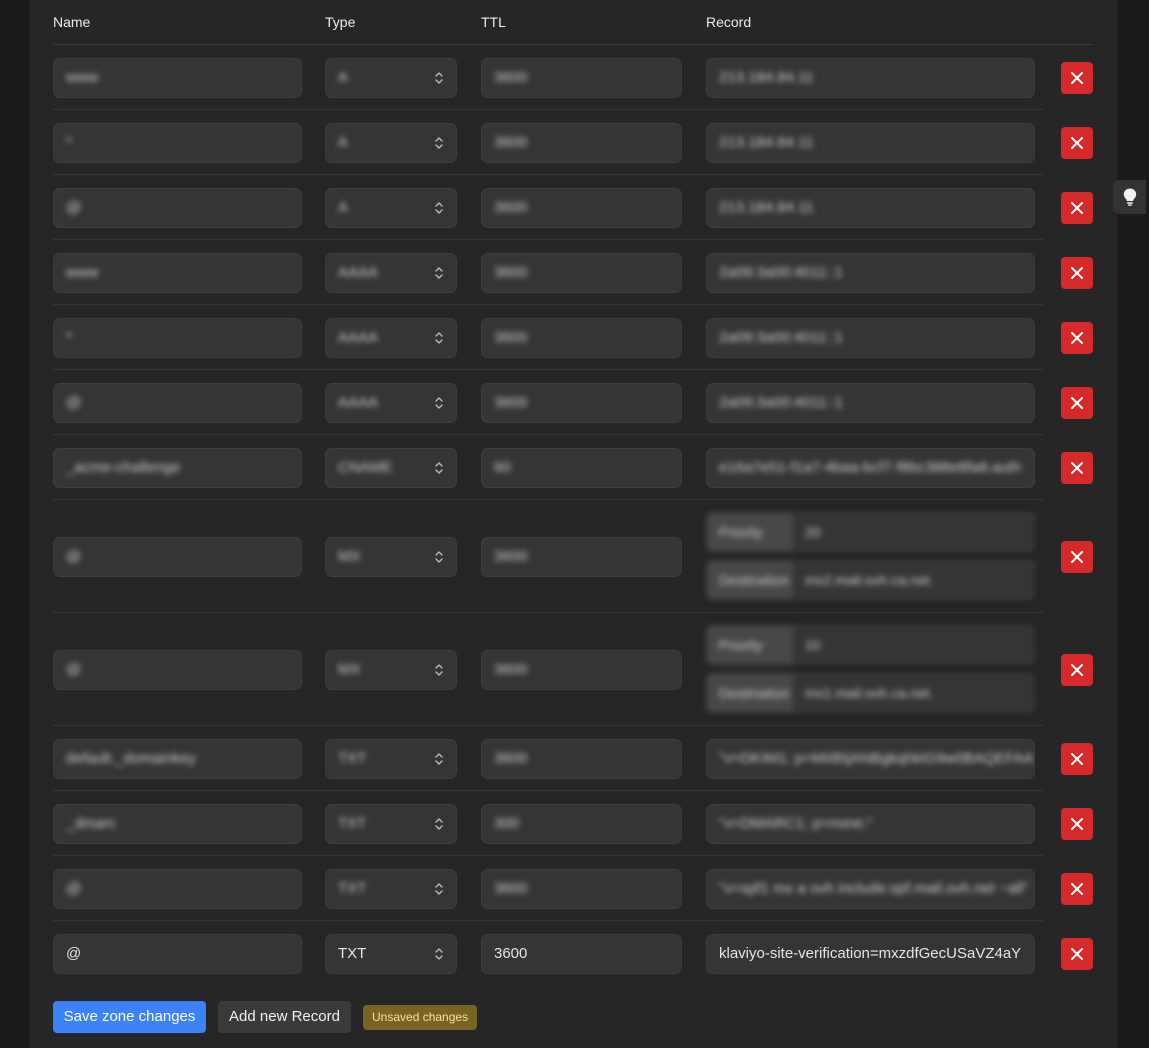 Image resolution: width=1149 pixels, height=1048 pixels. Describe the element at coordinates (69, 337) in the screenshot. I see `record-name-value: *` at that location.